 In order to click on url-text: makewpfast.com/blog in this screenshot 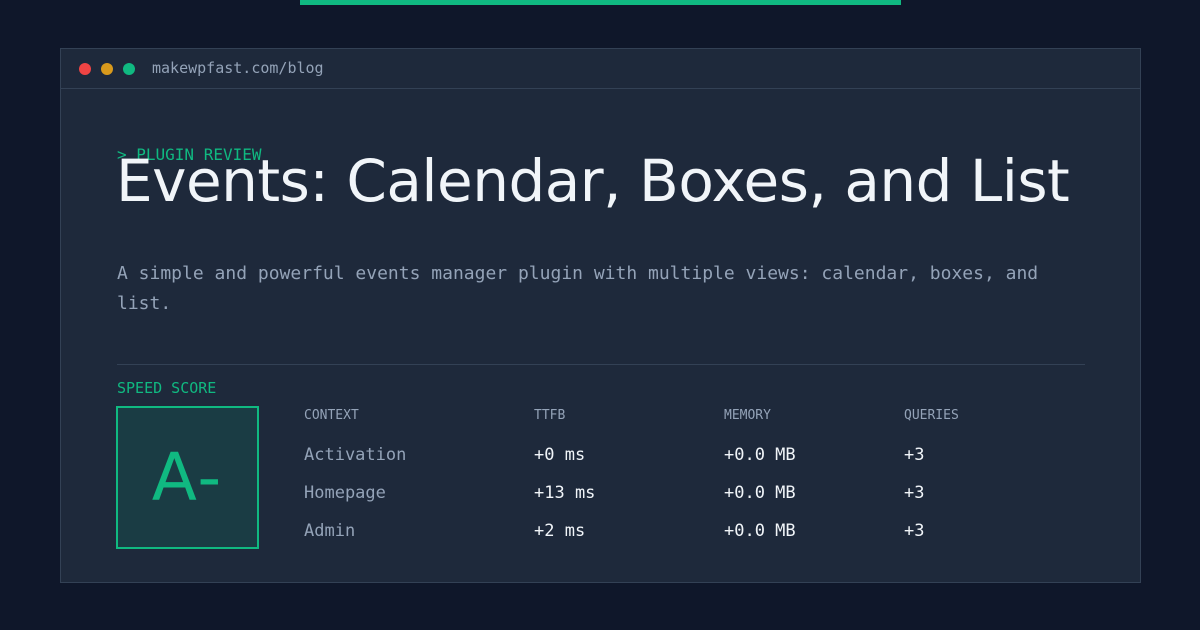, I will do `click(238, 68)`.